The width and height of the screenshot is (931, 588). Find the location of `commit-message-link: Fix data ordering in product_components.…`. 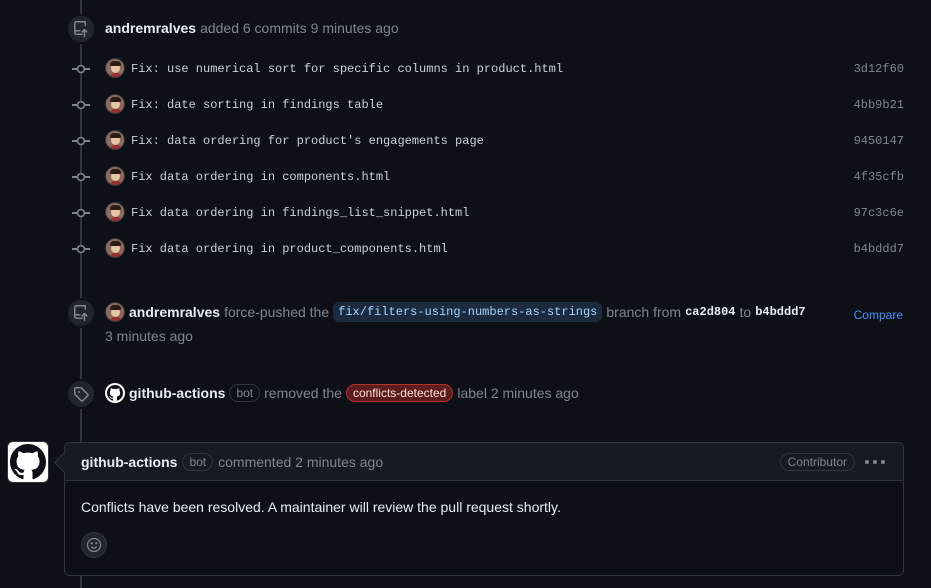

commit-message-link: Fix data ordering in product_components.… is located at coordinates (289, 249).